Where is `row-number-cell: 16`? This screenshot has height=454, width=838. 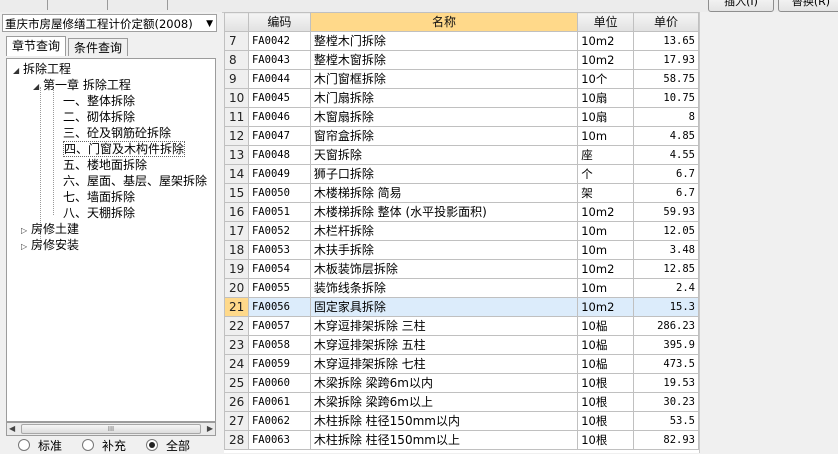 row-number-cell: 16 is located at coordinates (236, 212).